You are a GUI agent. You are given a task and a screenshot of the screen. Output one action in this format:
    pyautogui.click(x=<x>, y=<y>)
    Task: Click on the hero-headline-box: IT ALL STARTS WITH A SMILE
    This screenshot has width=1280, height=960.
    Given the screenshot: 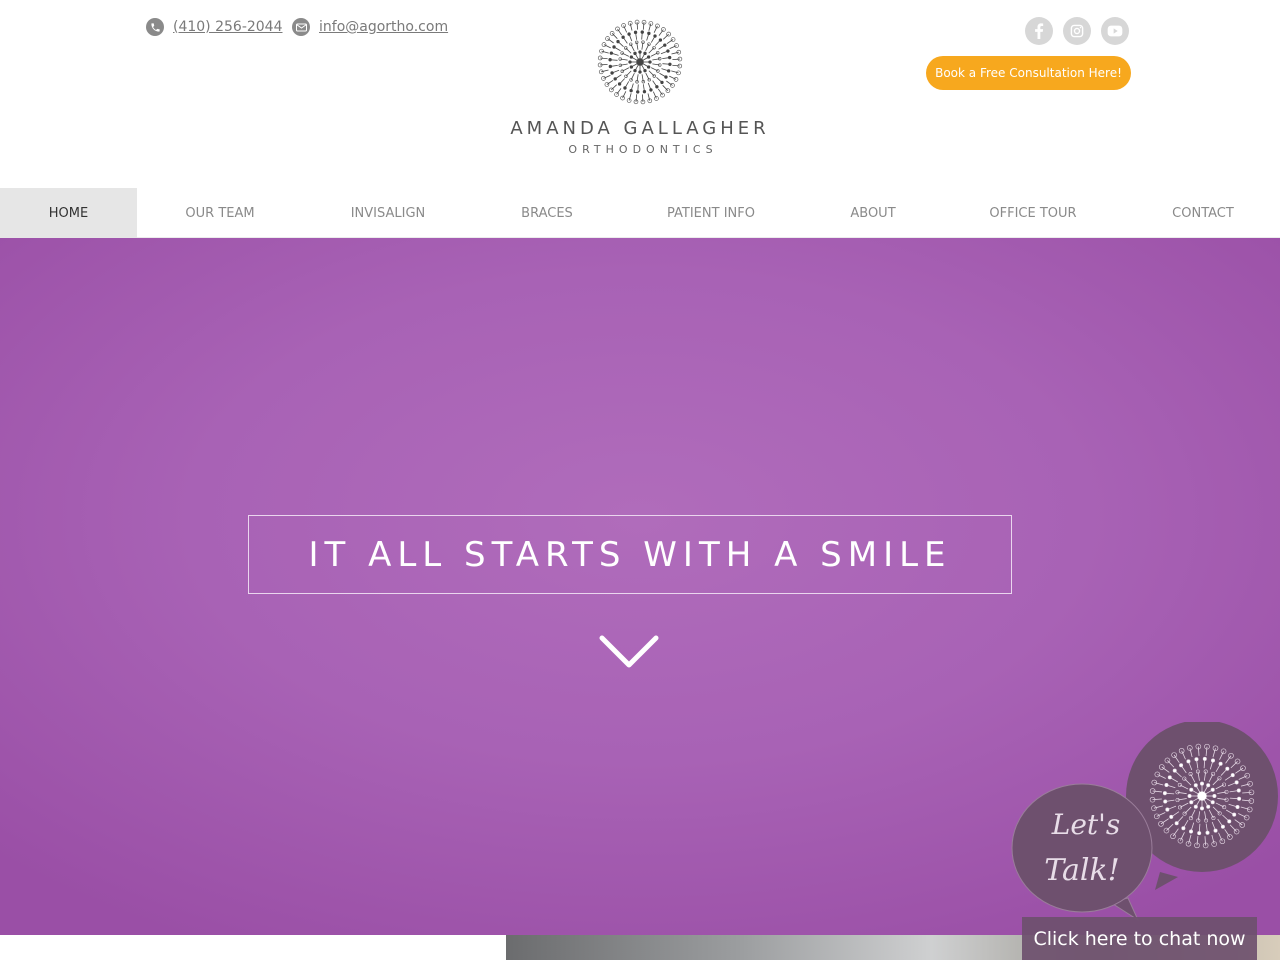 What is the action you would take?
    pyautogui.click(x=630, y=554)
    